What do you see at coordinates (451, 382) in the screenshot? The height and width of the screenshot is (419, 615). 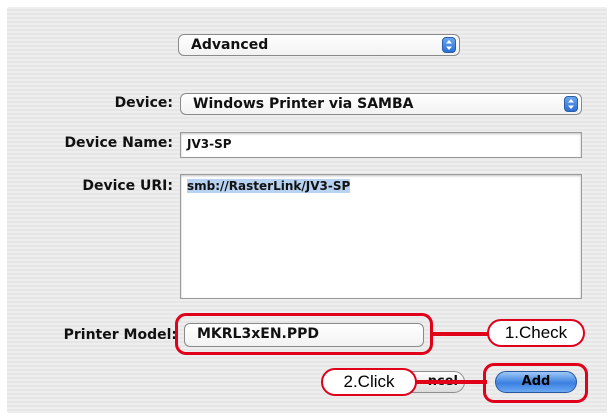 I see `click-connector` at bounding box center [451, 382].